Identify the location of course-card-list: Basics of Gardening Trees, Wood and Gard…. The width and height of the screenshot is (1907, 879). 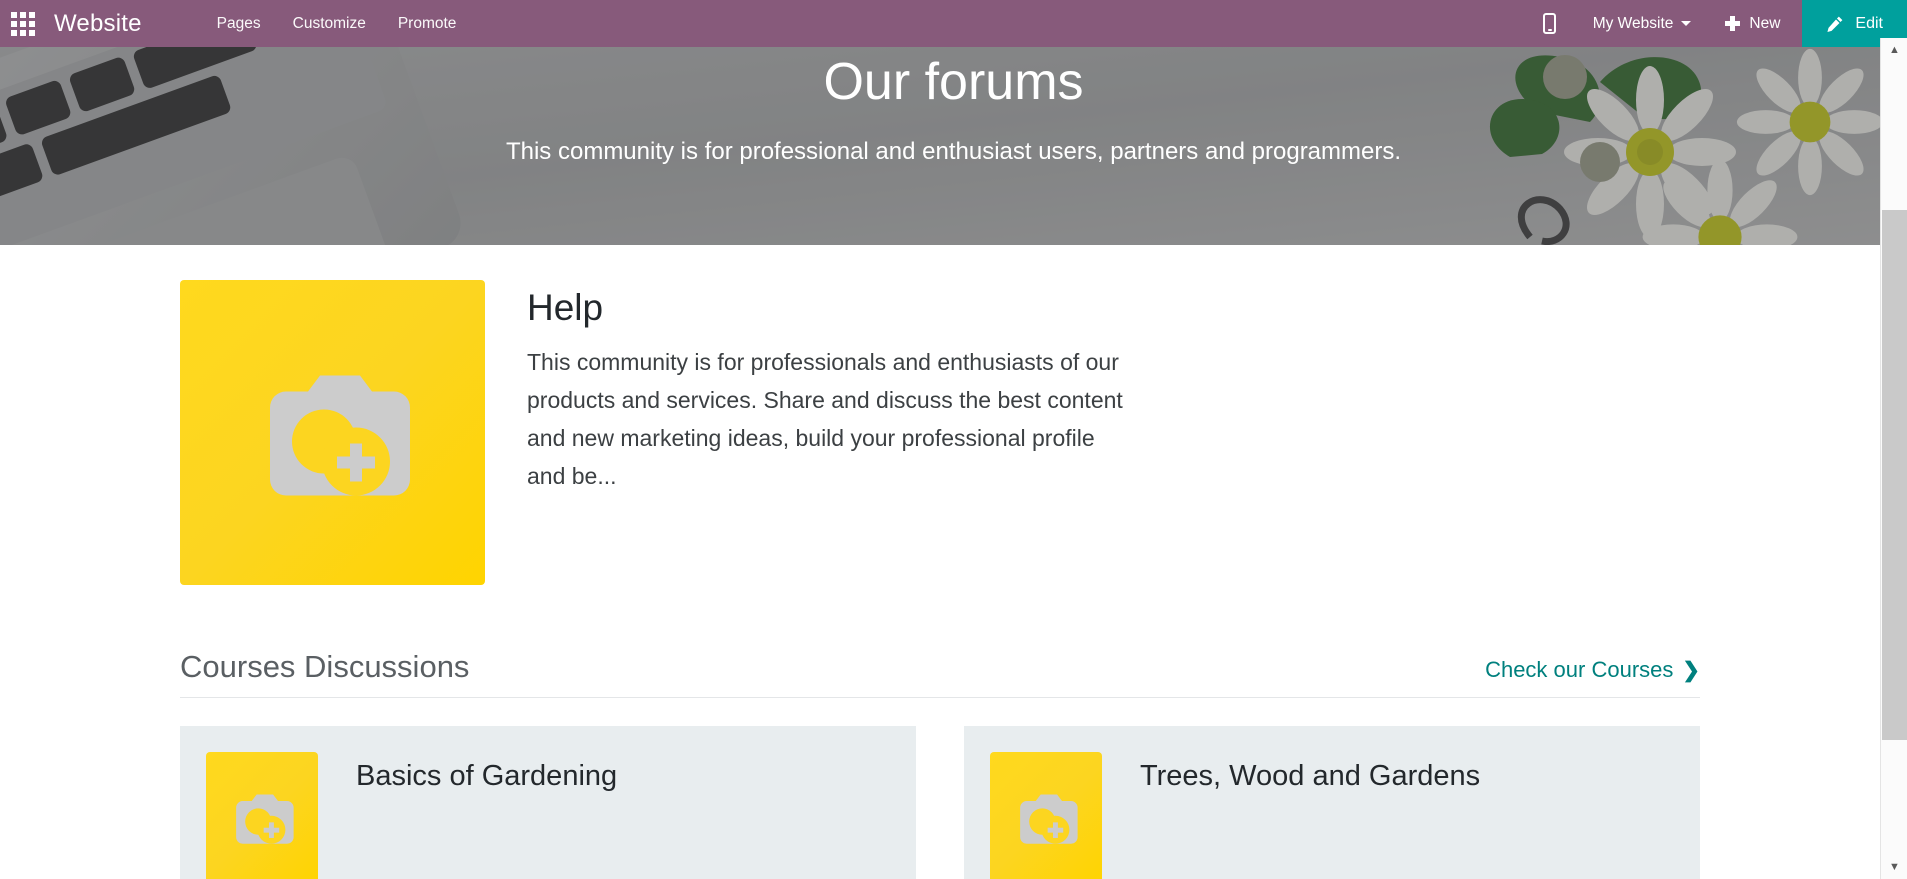
(940, 802).